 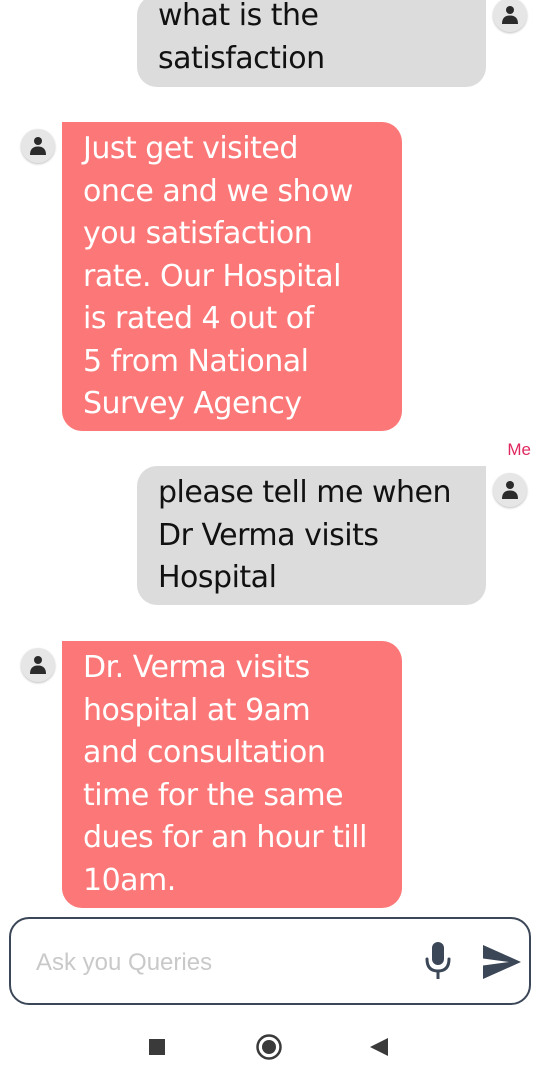 I want to click on chat-input-bar, so click(x=270, y=961).